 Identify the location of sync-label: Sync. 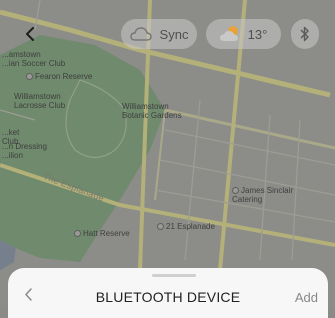
(174, 34).